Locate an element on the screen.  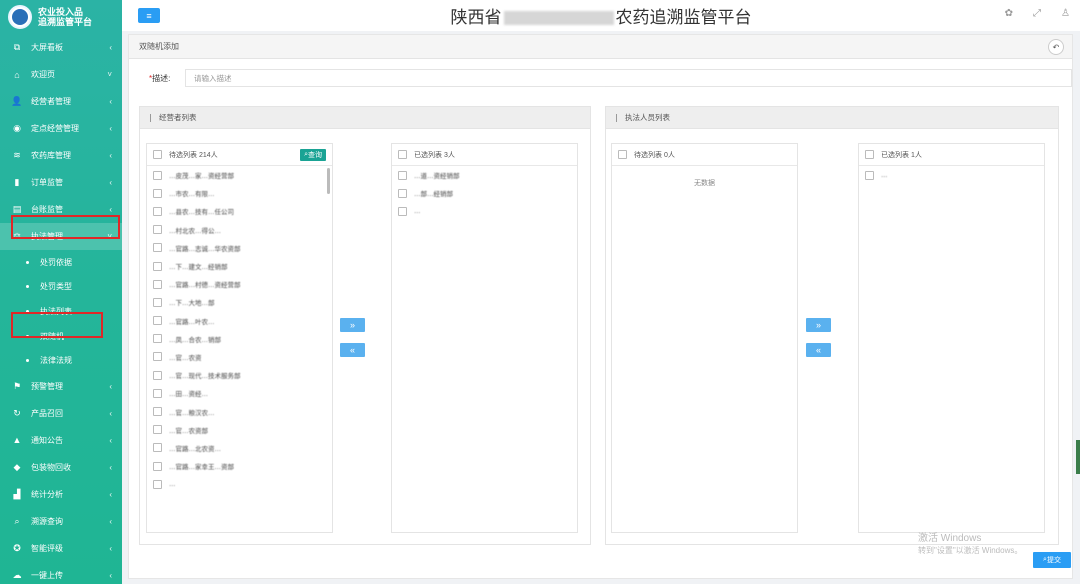
sidebar-item: ▮ 订单监管 ‹ is located at coordinates (61, 182).